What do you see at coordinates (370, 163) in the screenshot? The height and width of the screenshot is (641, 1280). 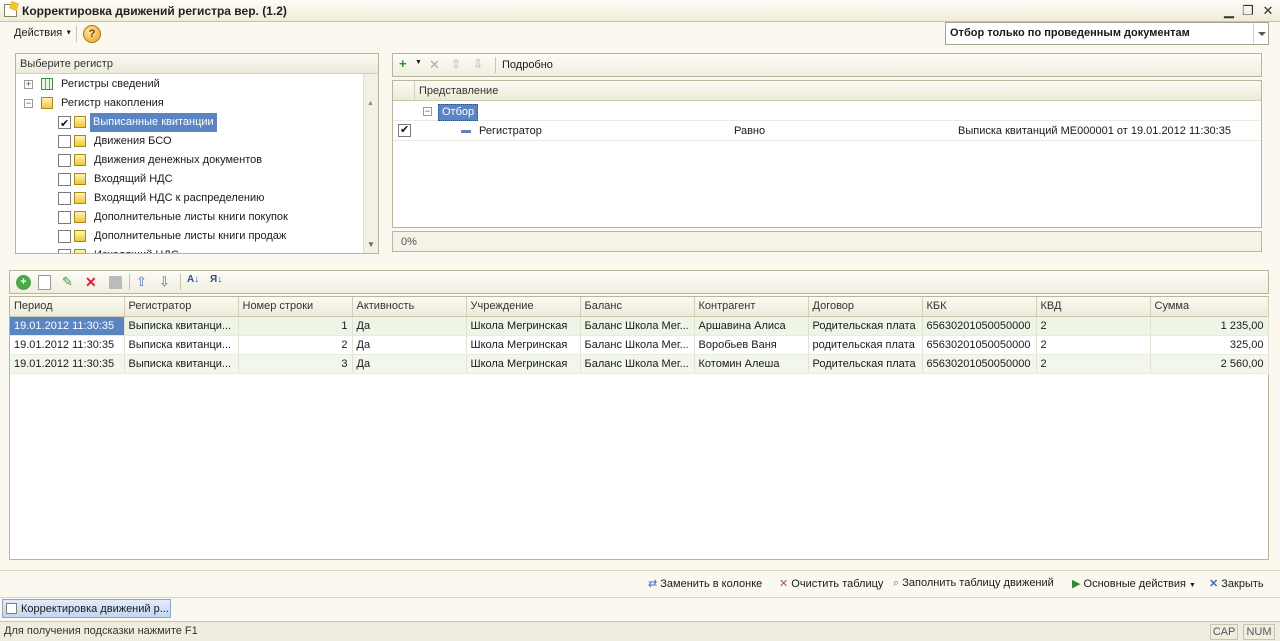 I see `tree-scrollbar: ▲ ▼` at bounding box center [370, 163].